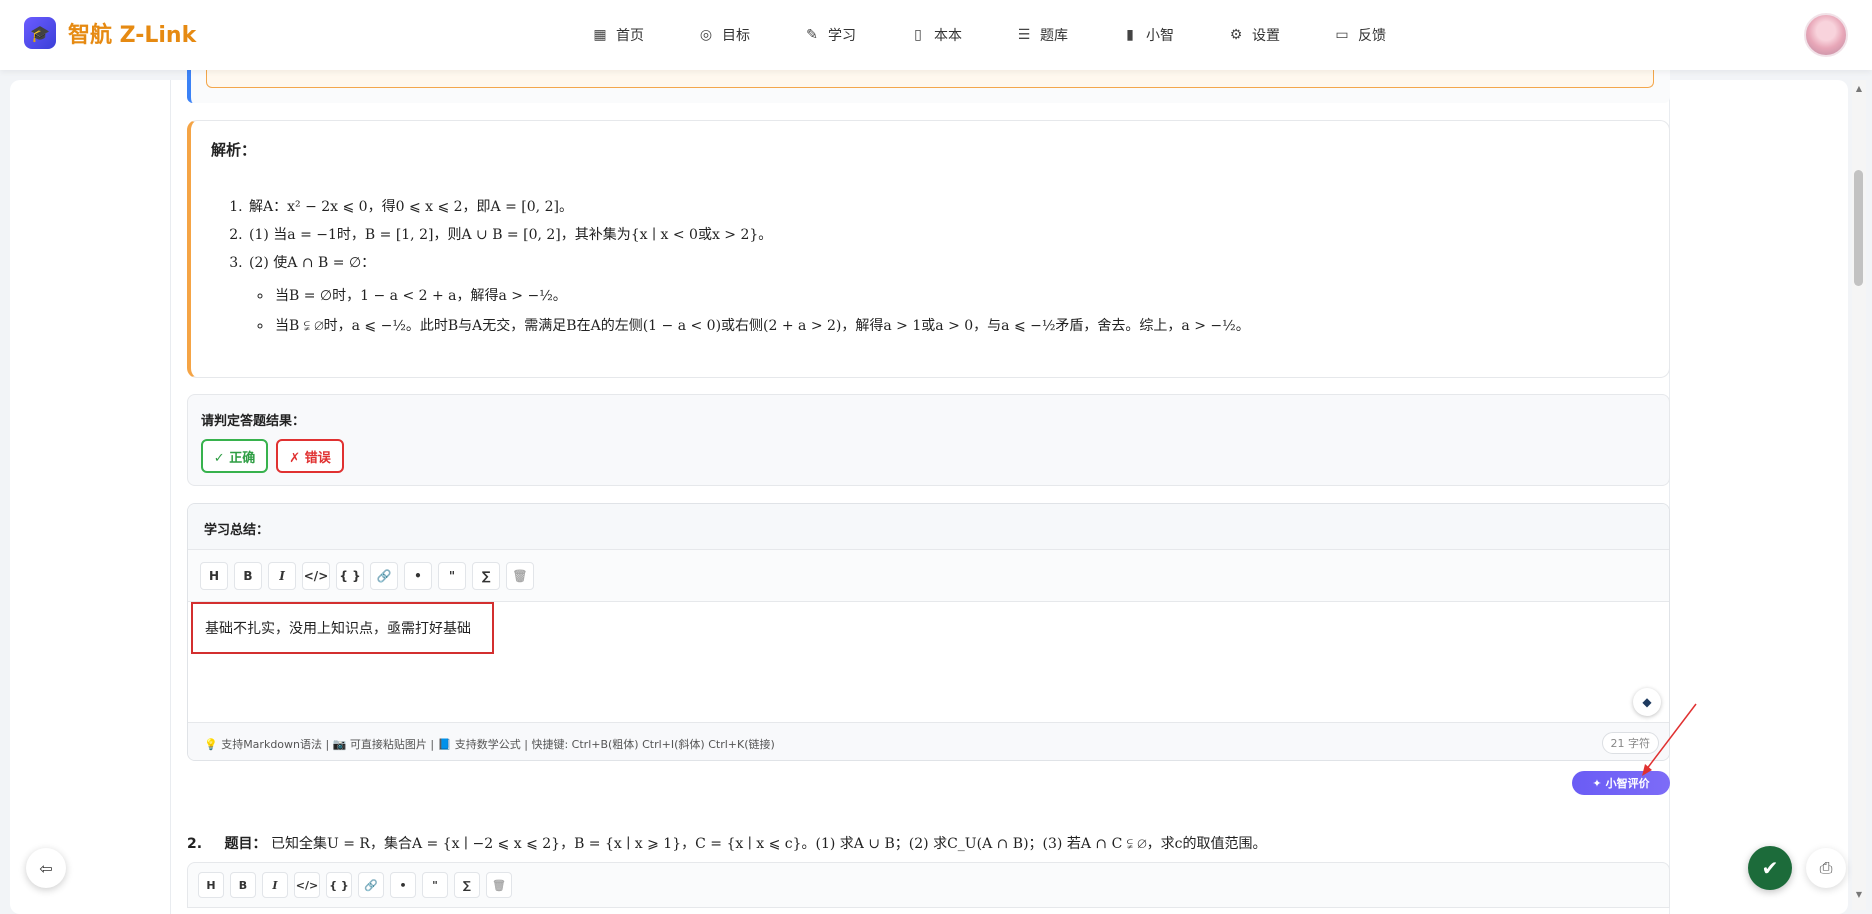 The width and height of the screenshot is (1872, 914). I want to click on book-icon: ▯, so click(918, 35).